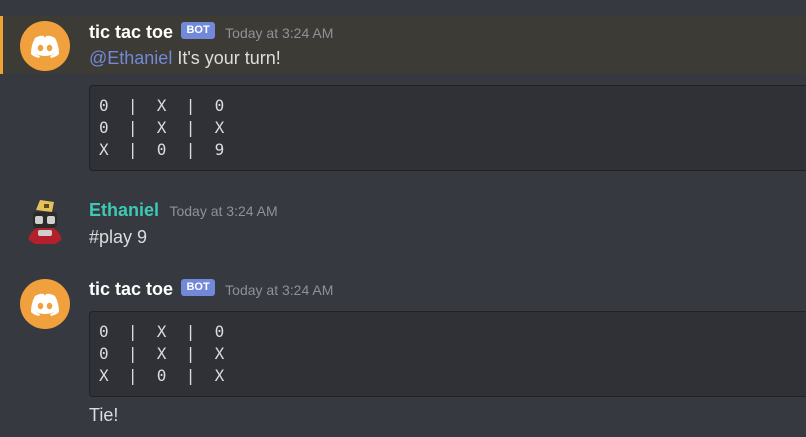 The height and width of the screenshot is (437, 806). Describe the element at coordinates (118, 237) in the screenshot. I see `message-text: #play 9` at that location.